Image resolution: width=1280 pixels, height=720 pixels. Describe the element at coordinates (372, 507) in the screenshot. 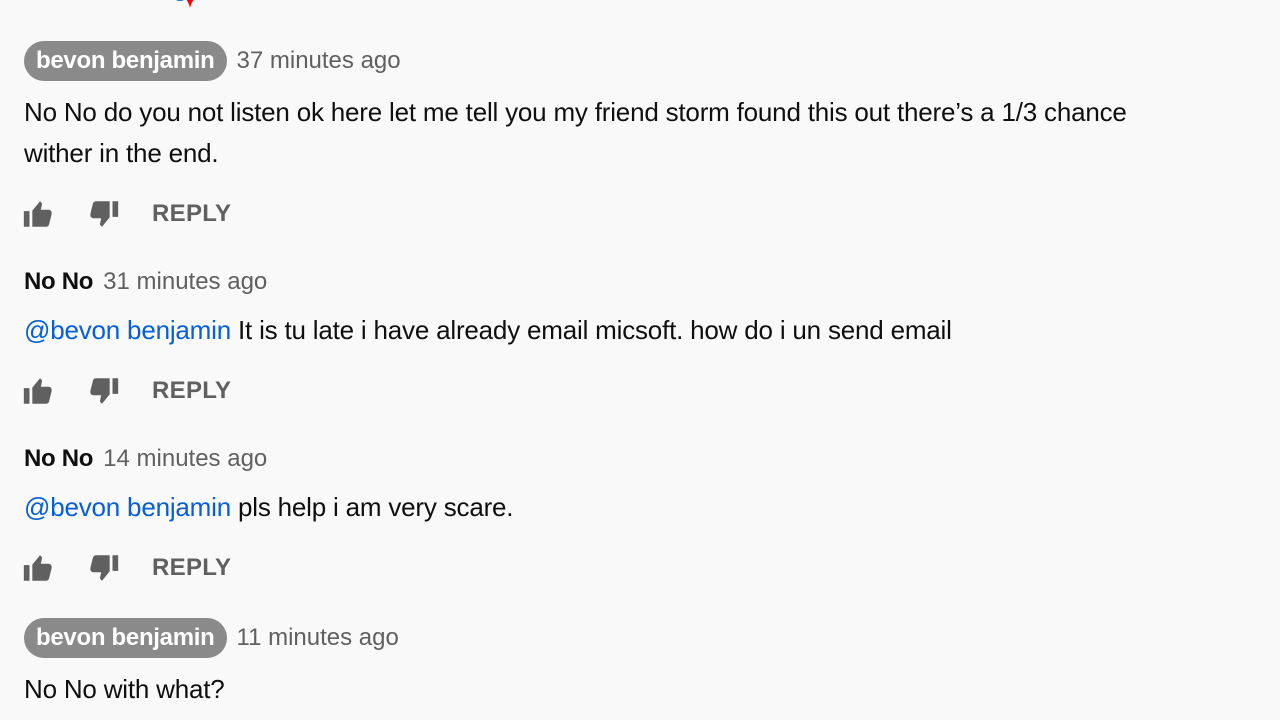

I see `comment-text-content: pls help i am very scare.` at that location.